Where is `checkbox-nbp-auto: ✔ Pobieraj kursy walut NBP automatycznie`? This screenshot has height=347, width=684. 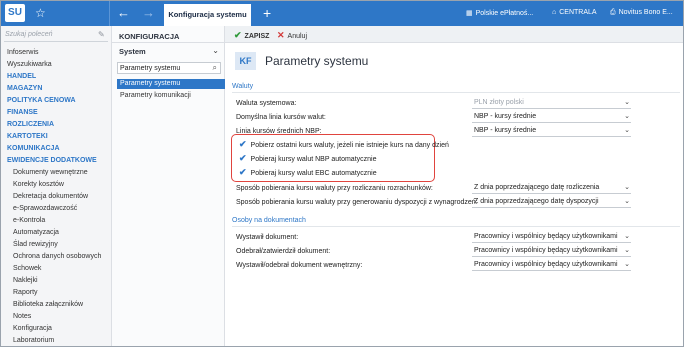
checkbox-nbp-auto: ✔ Pobieraj kursy walut NBP automatycznie is located at coordinates (307, 158).